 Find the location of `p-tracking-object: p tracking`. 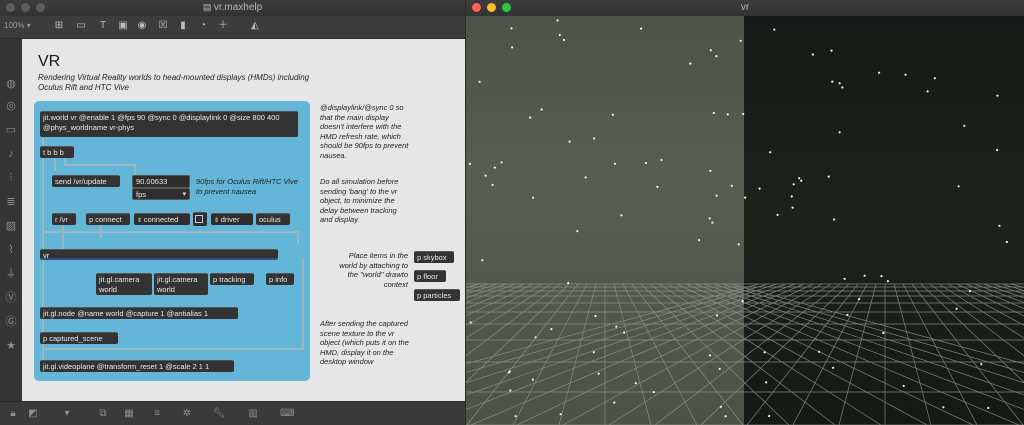

p-tracking-object: p tracking is located at coordinates (232, 279).